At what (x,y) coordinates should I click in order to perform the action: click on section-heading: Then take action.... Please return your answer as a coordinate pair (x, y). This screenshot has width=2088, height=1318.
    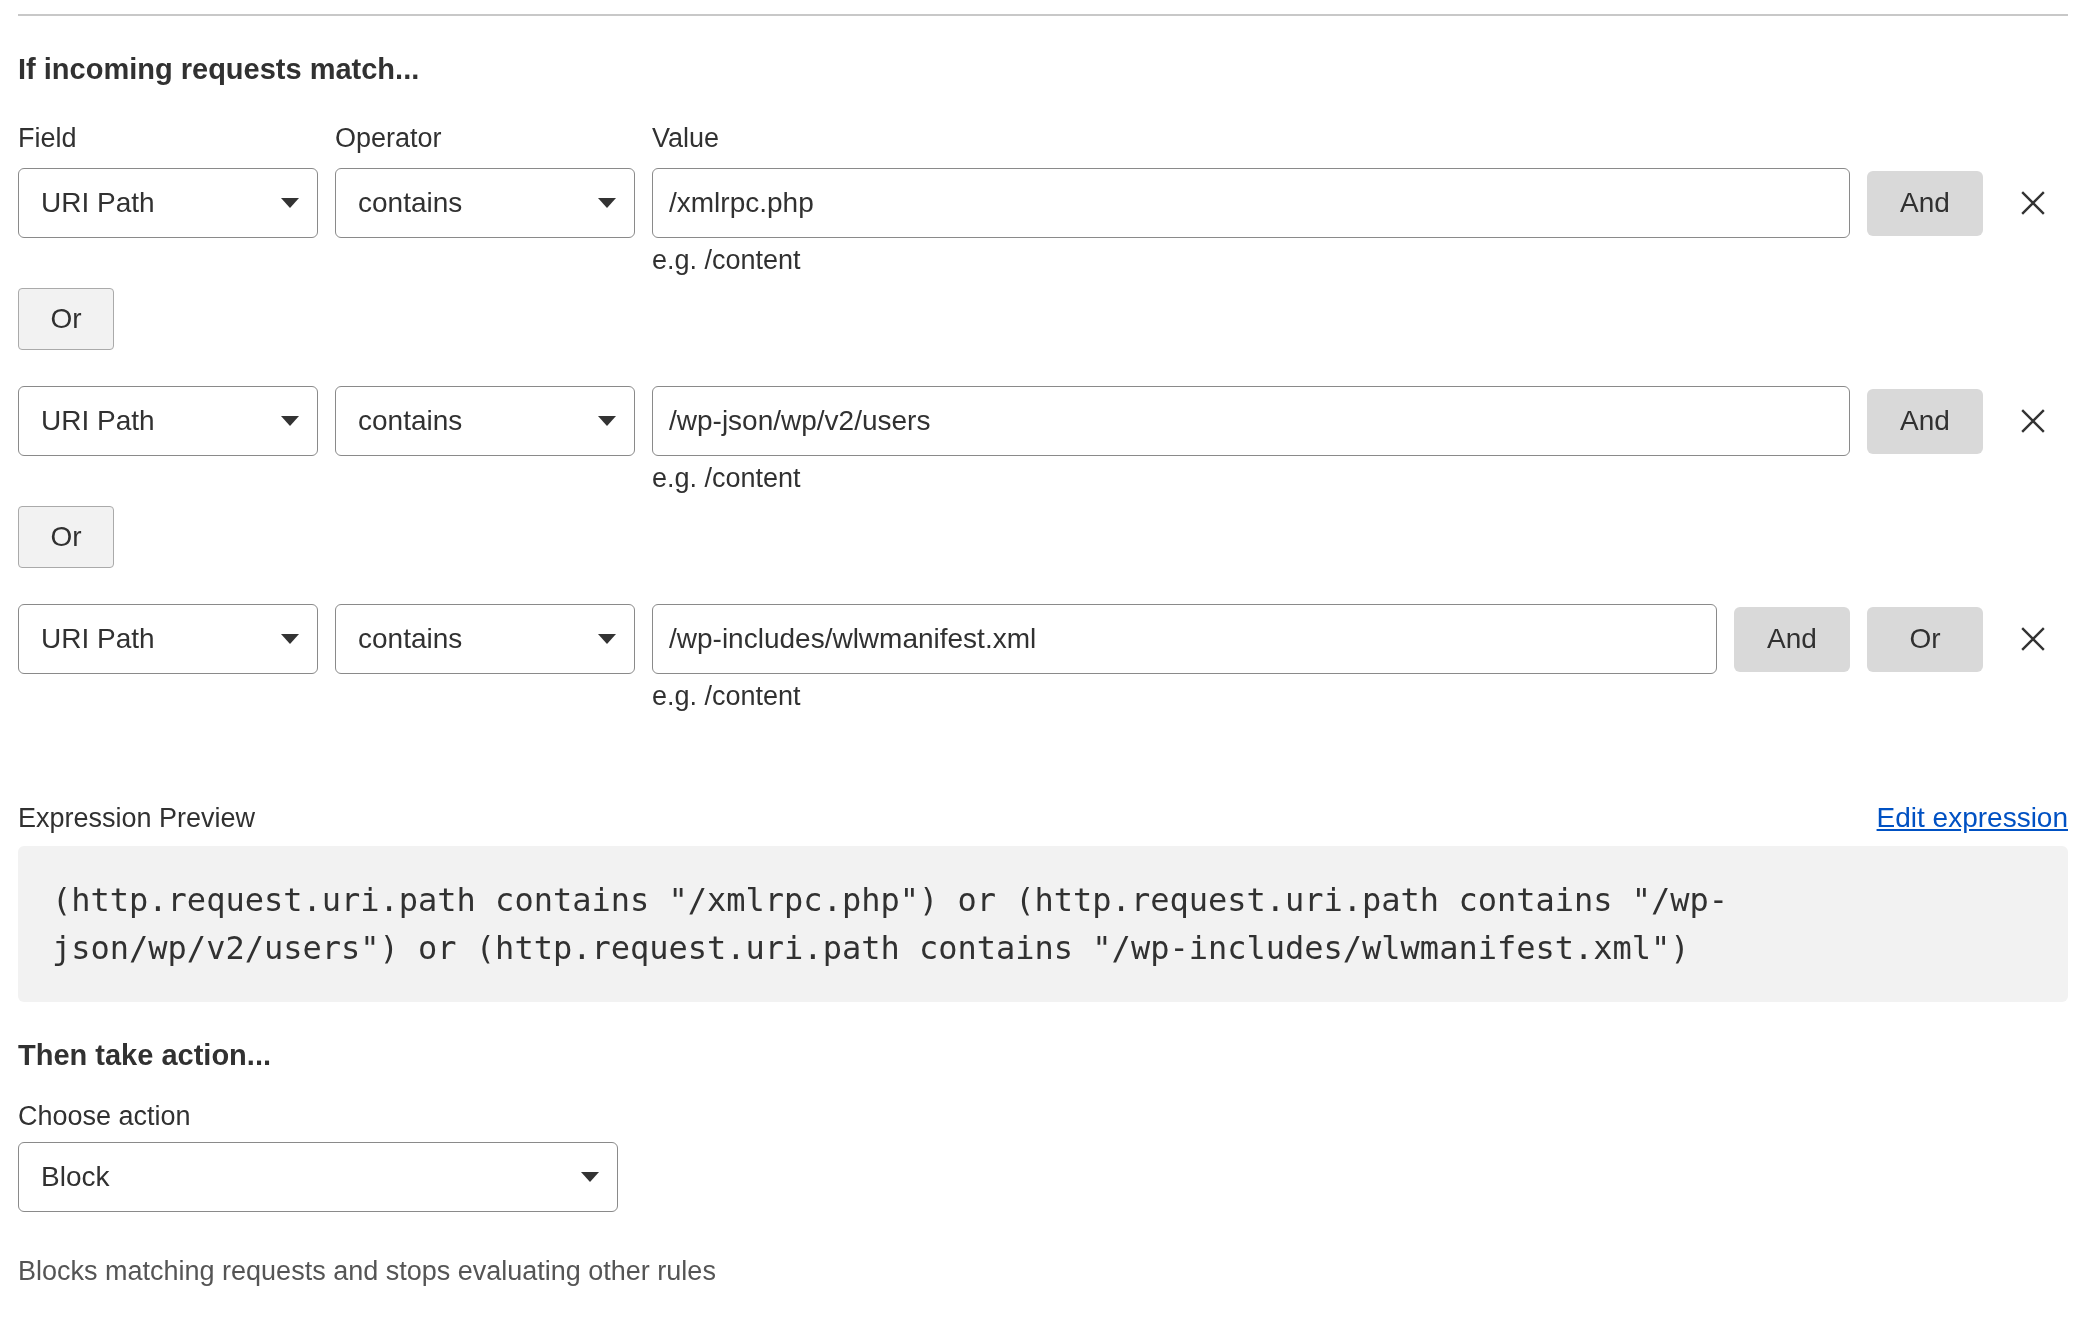
    Looking at the image, I should click on (145, 1055).